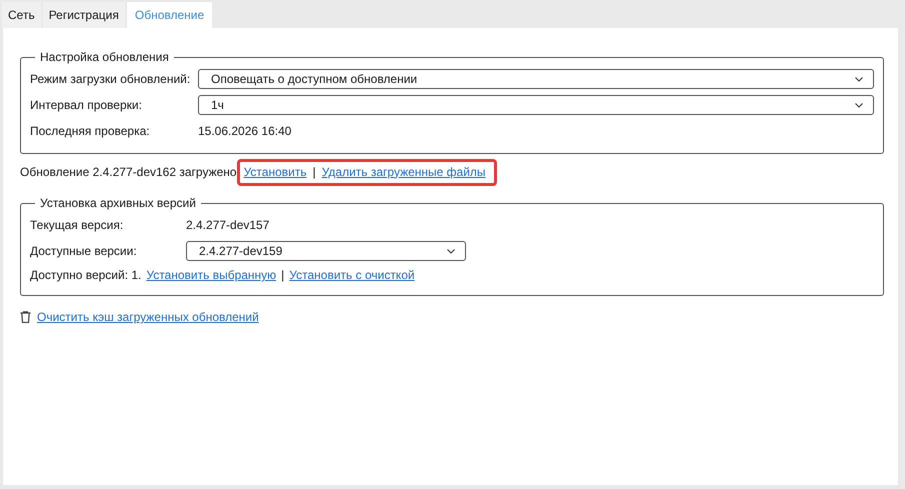 The height and width of the screenshot is (489, 905). What do you see at coordinates (21, 15) in the screenshot?
I see `tab: Сеть` at bounding box center [21, 15].